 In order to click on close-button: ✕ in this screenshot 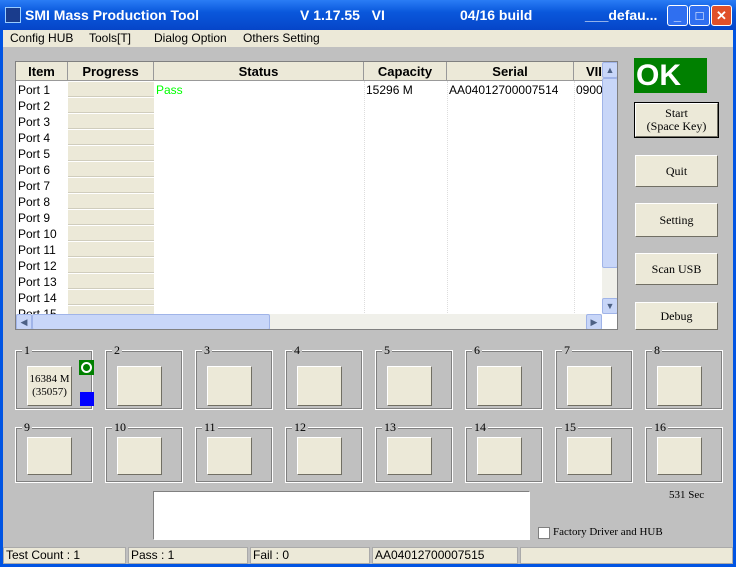, I will do `click(721, 15)`.